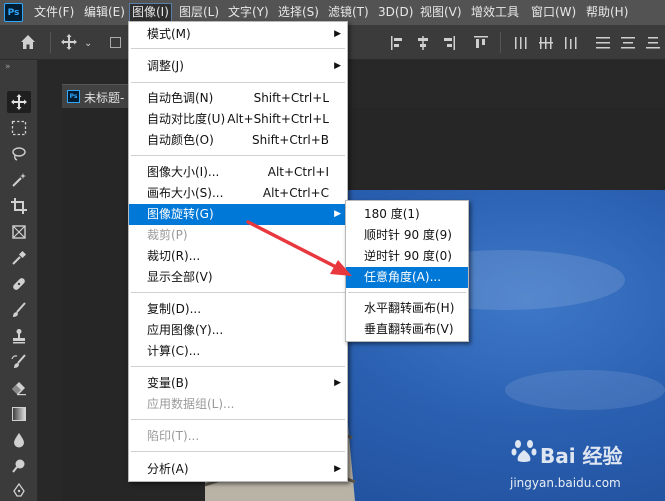  What do you see at coordinates (565, 483) in the screenshot?
I see `watermark-url: jingyan.baidu.com` at bounding box center [565, 483].